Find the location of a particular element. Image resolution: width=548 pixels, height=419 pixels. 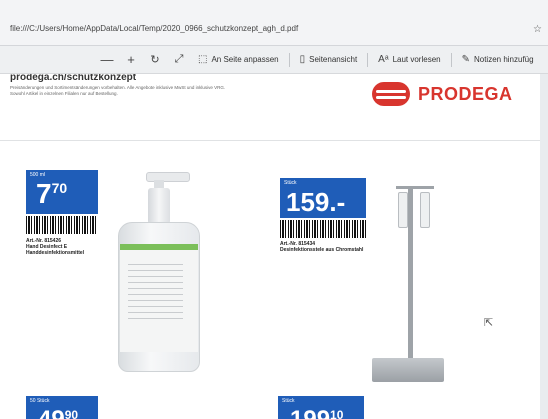

pen-icon: ✎ is located at coordinates (465, 59).